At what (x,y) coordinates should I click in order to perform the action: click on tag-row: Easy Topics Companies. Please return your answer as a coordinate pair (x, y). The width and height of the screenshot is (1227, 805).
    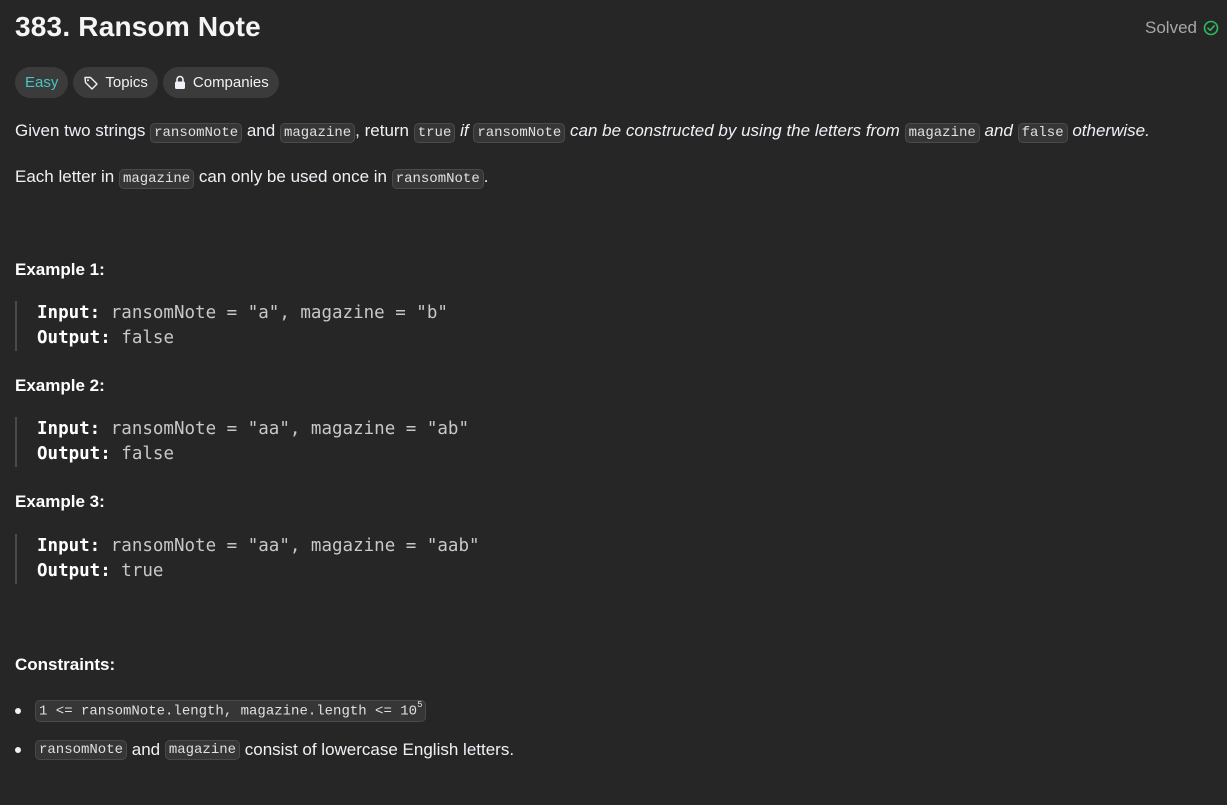
    Looking at the image, I should click on (147, 82).